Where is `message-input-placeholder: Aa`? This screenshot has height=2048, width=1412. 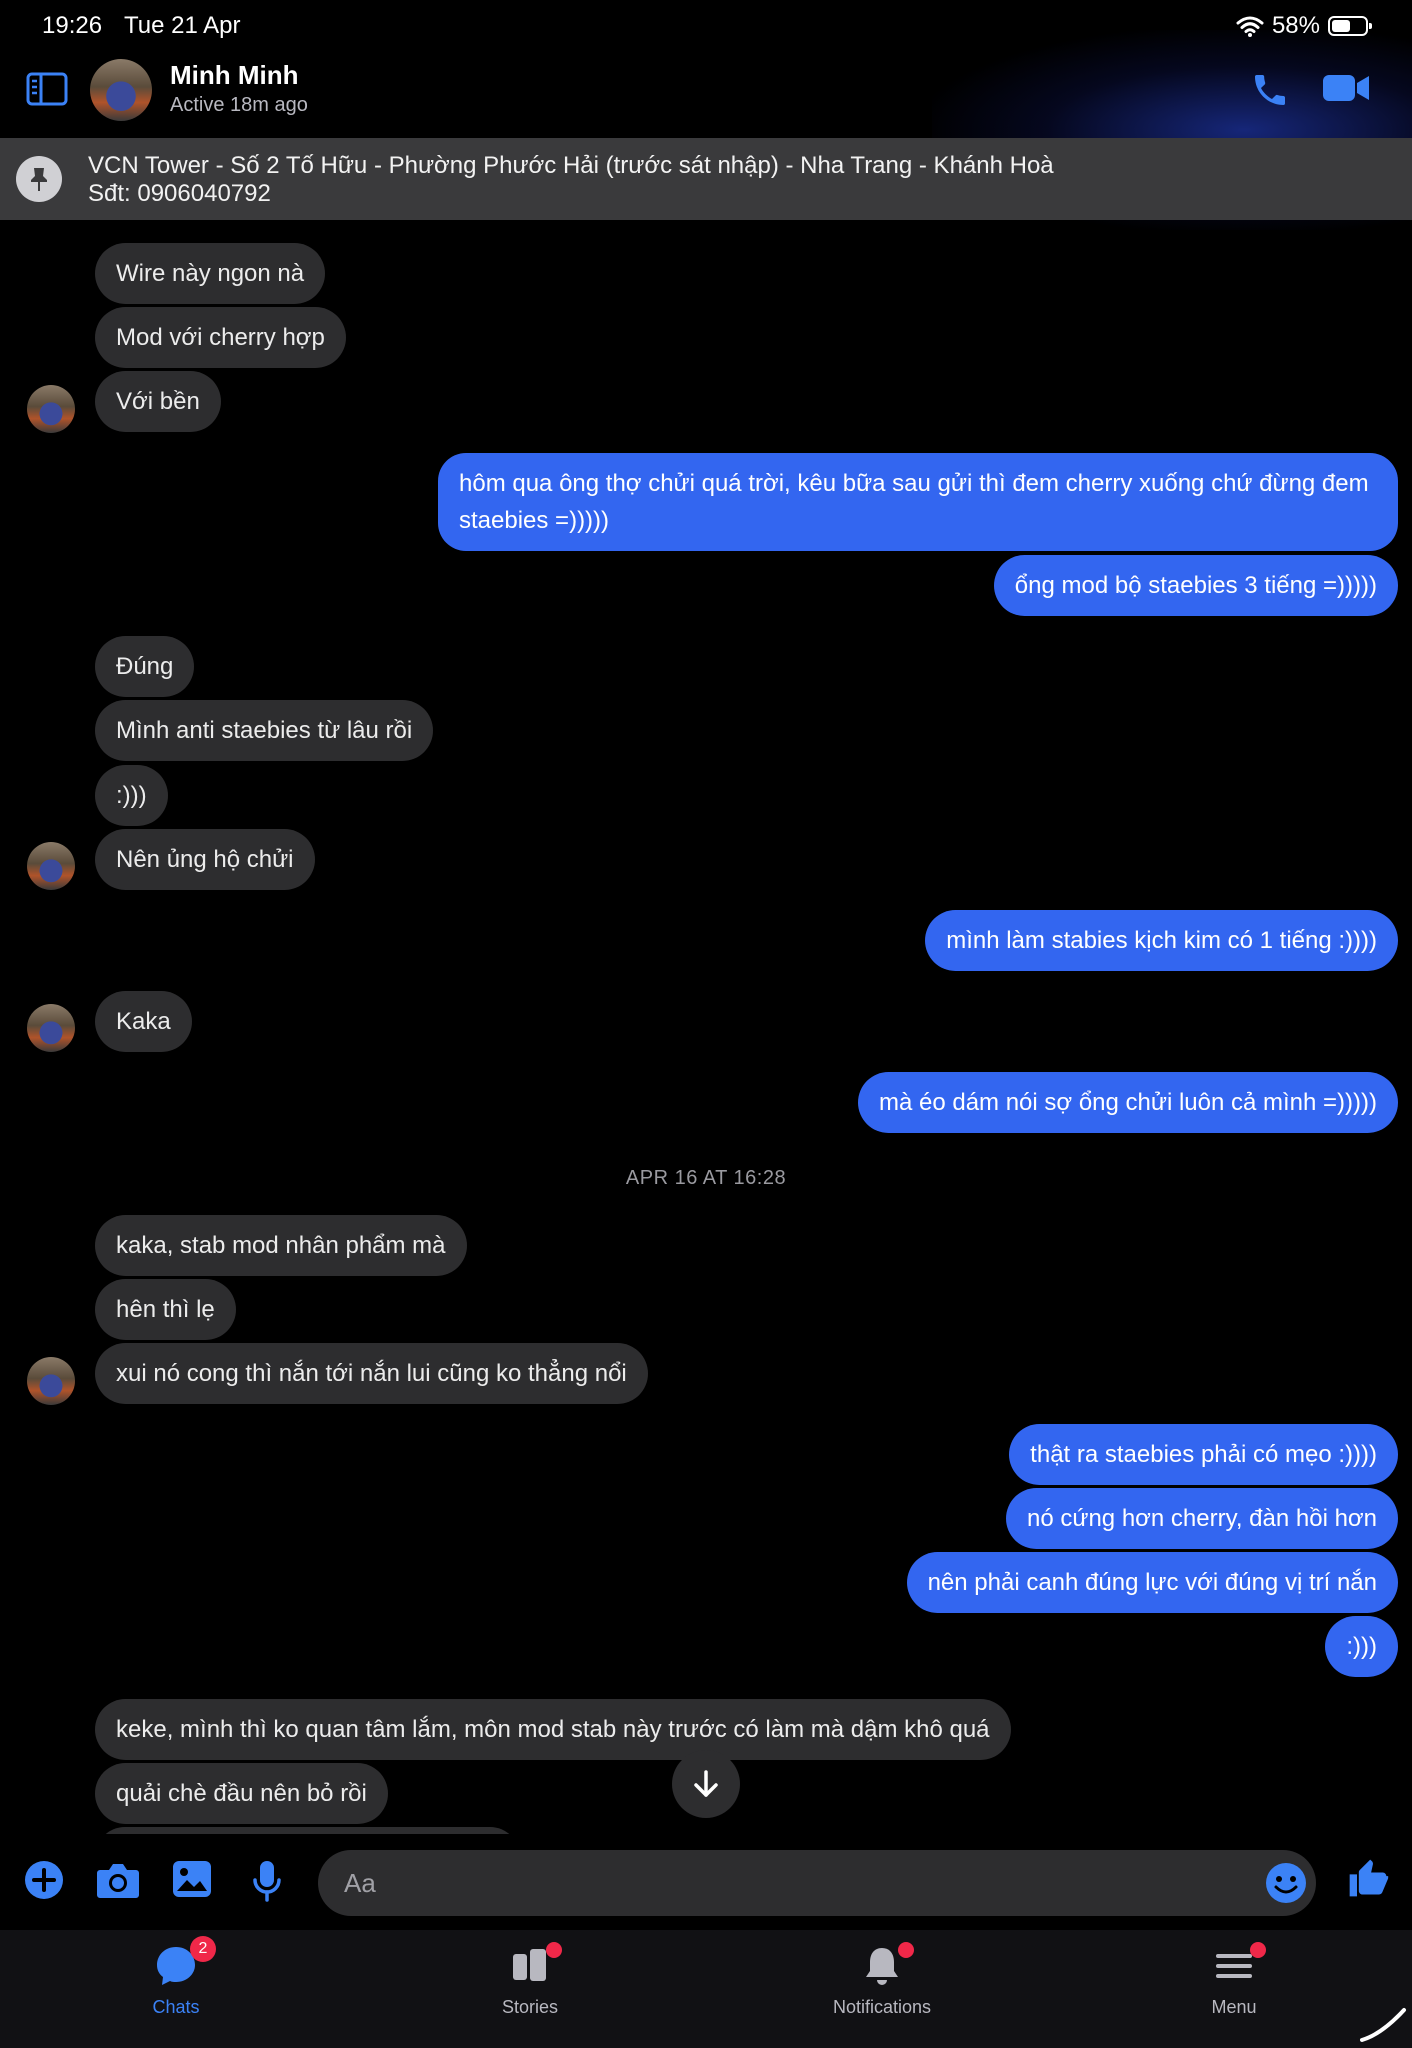 message-input-placeholder: Aa is located at coordinates (360, 1883).